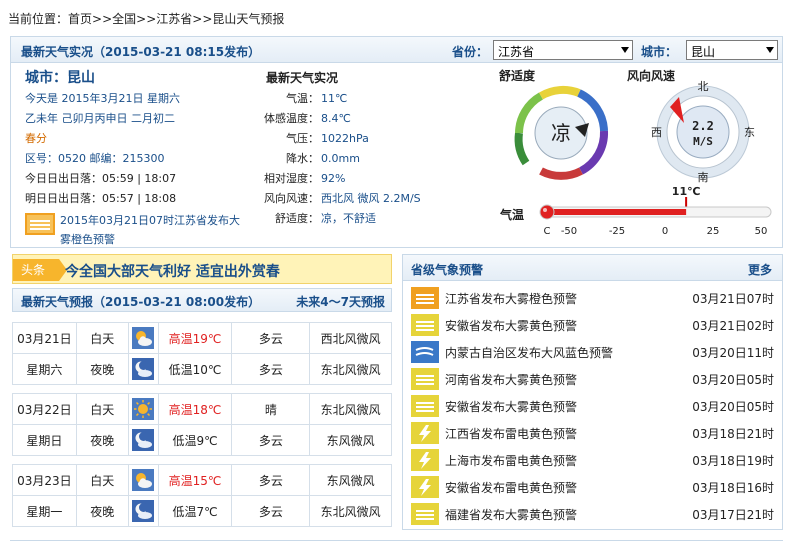 The image size is (793, 547). Describe the element at coordinates (512, 215) in the screenshot. I see `thermometer-title: 气温` at that location.